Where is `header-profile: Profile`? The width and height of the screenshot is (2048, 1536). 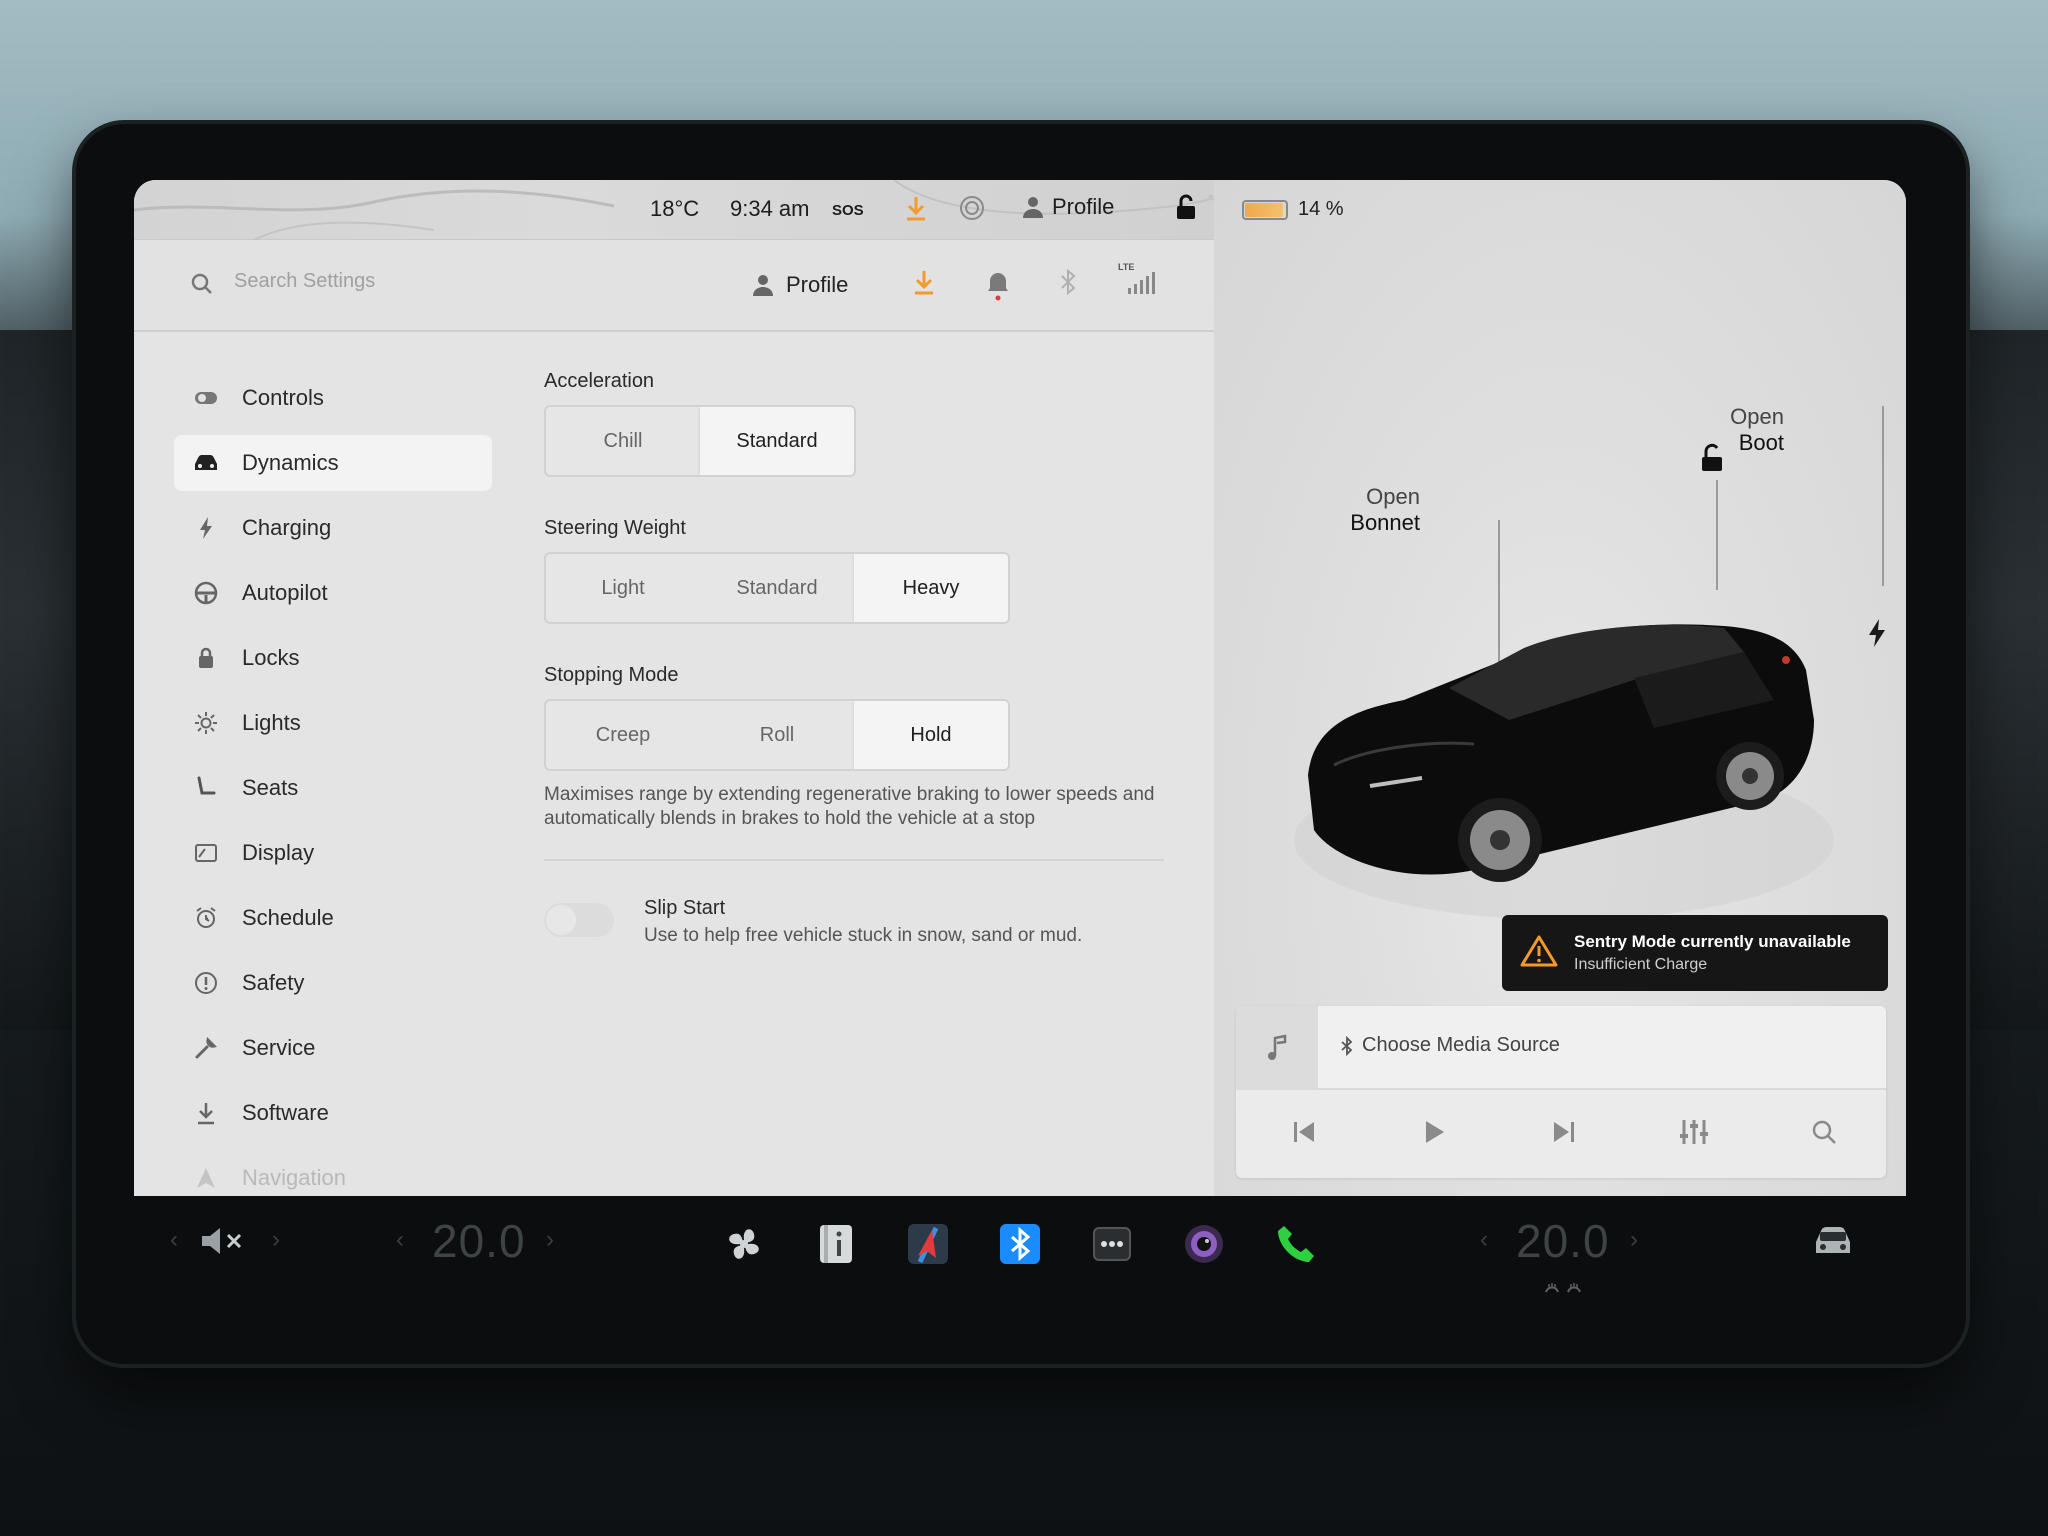 header-profile: Profile is located at coordinates (800, 285).